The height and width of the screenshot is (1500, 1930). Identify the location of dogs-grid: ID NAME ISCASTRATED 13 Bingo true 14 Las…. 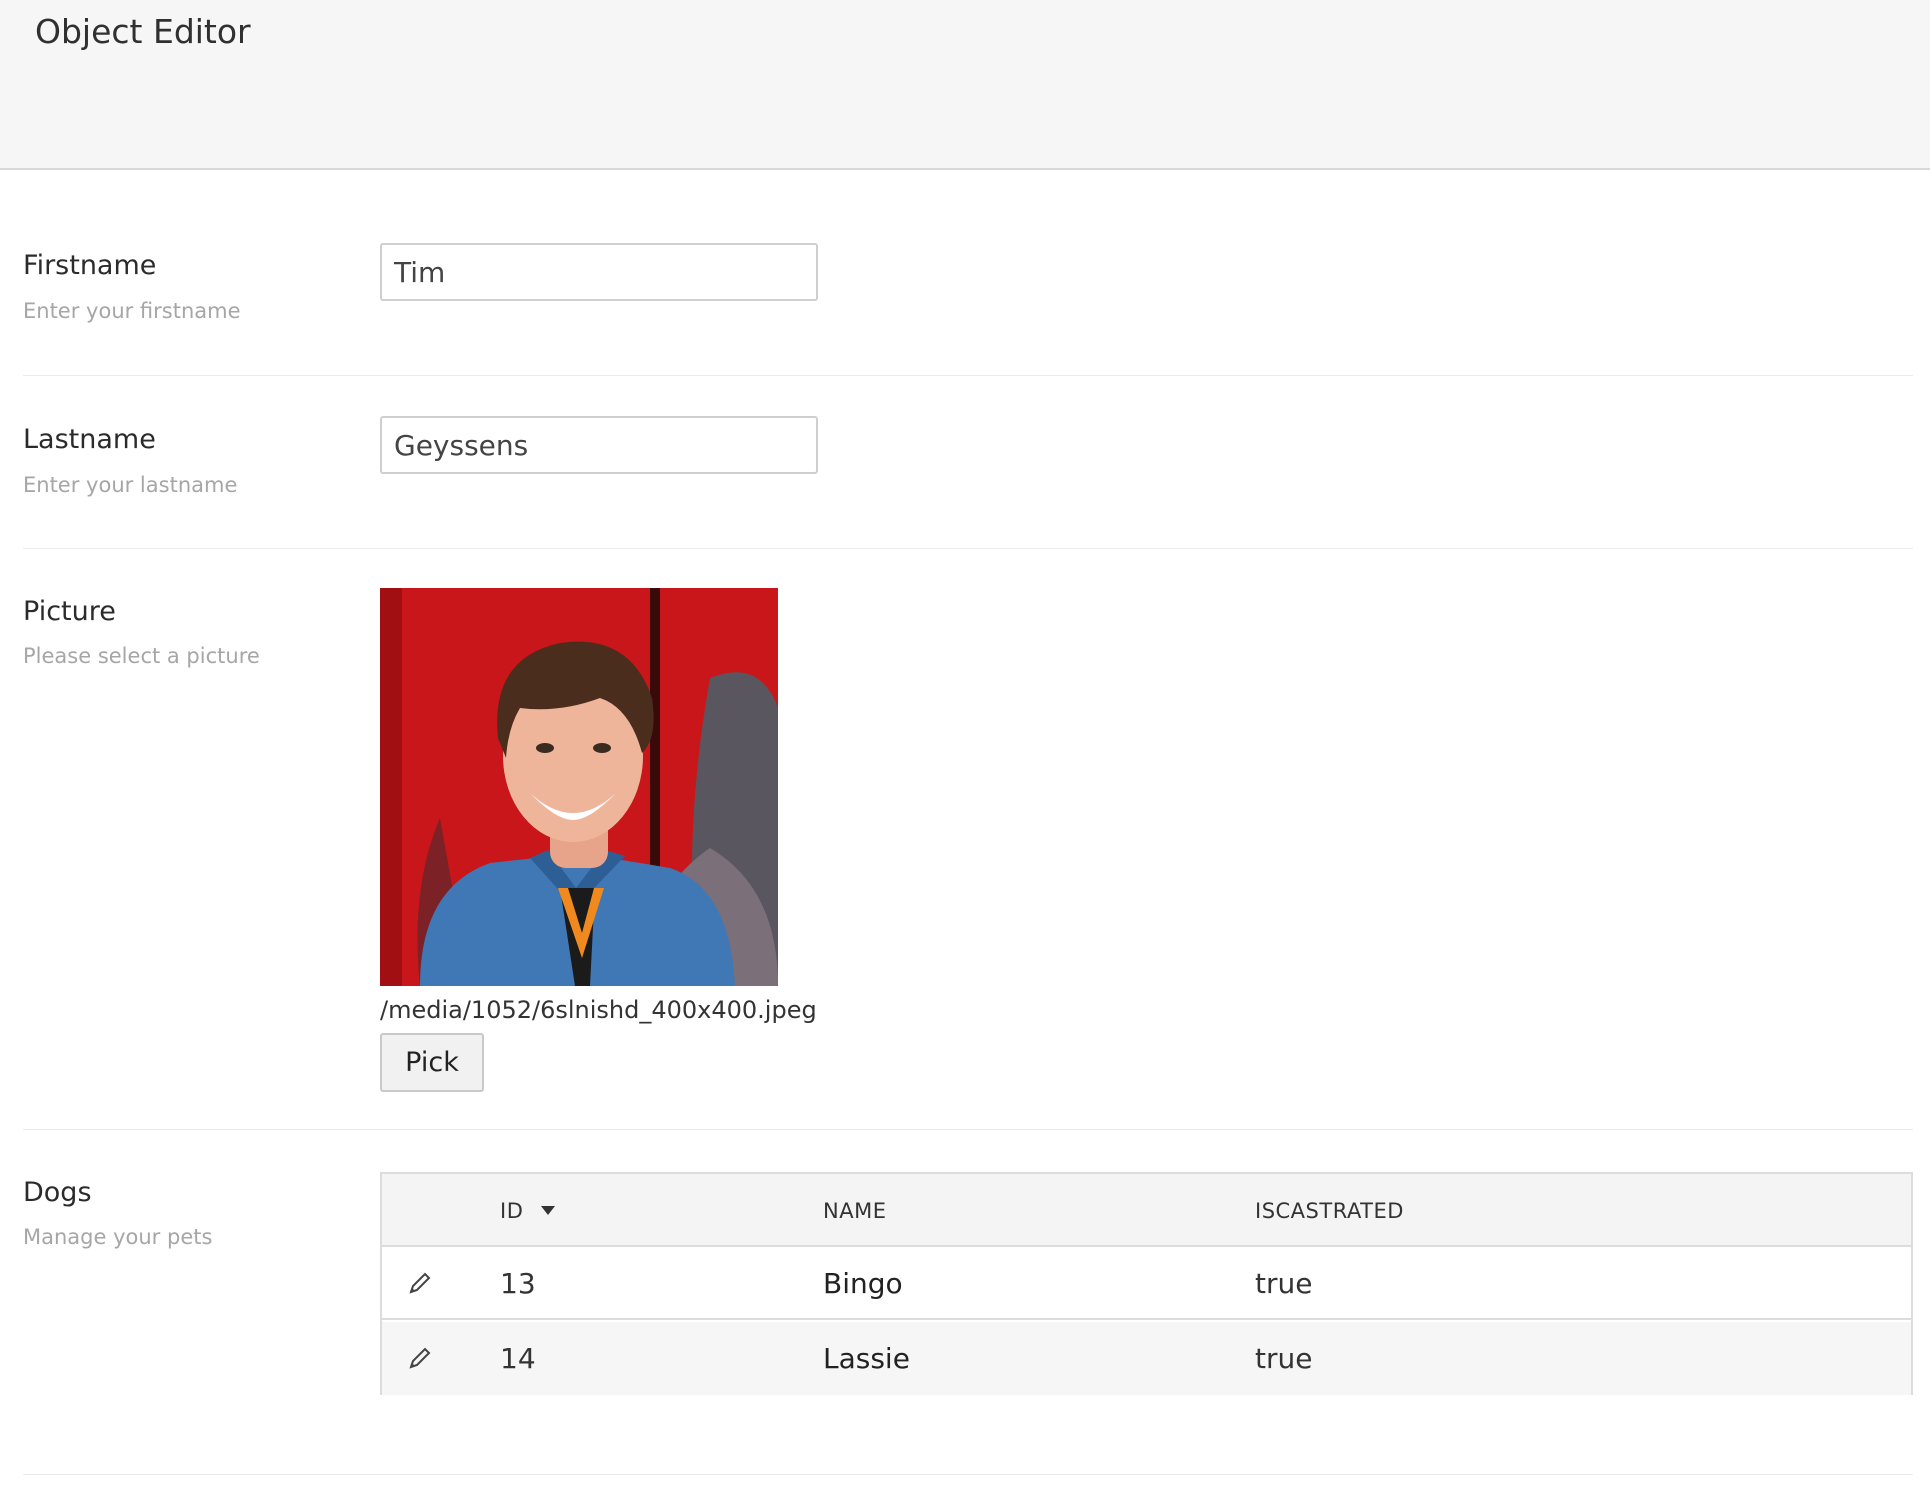
(1146, 1283).